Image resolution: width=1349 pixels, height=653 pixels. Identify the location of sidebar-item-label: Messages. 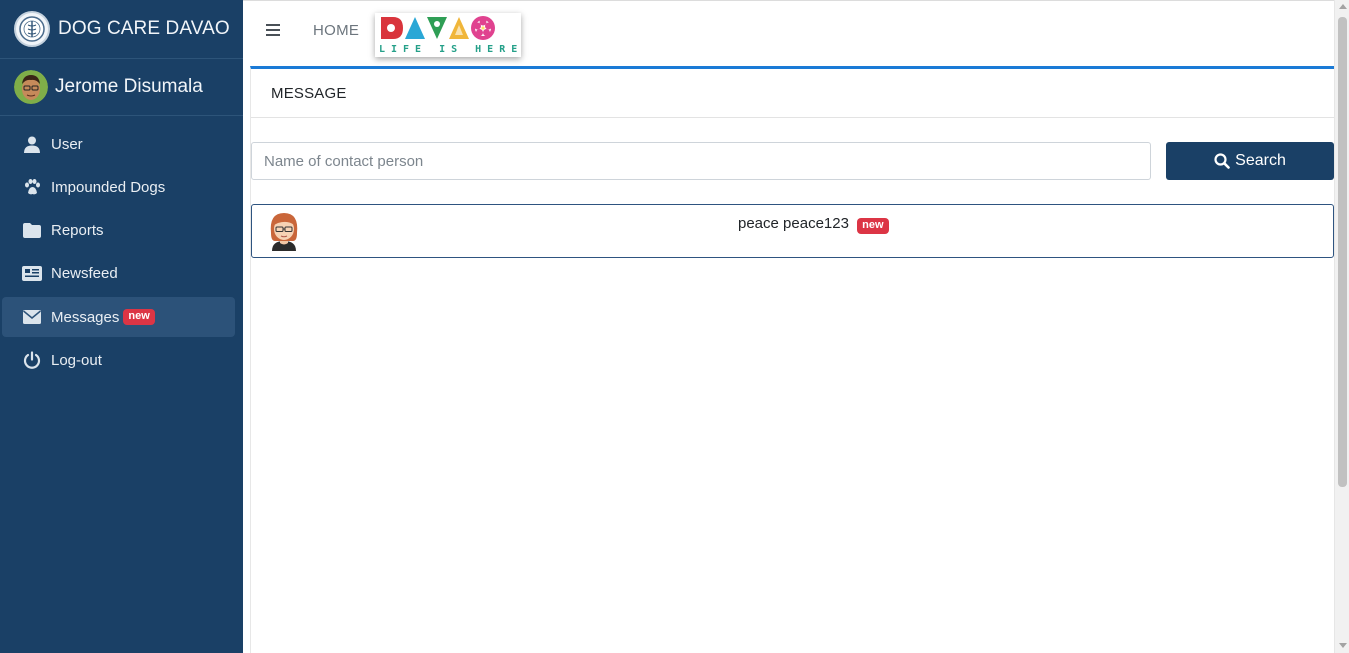
(85, 317).